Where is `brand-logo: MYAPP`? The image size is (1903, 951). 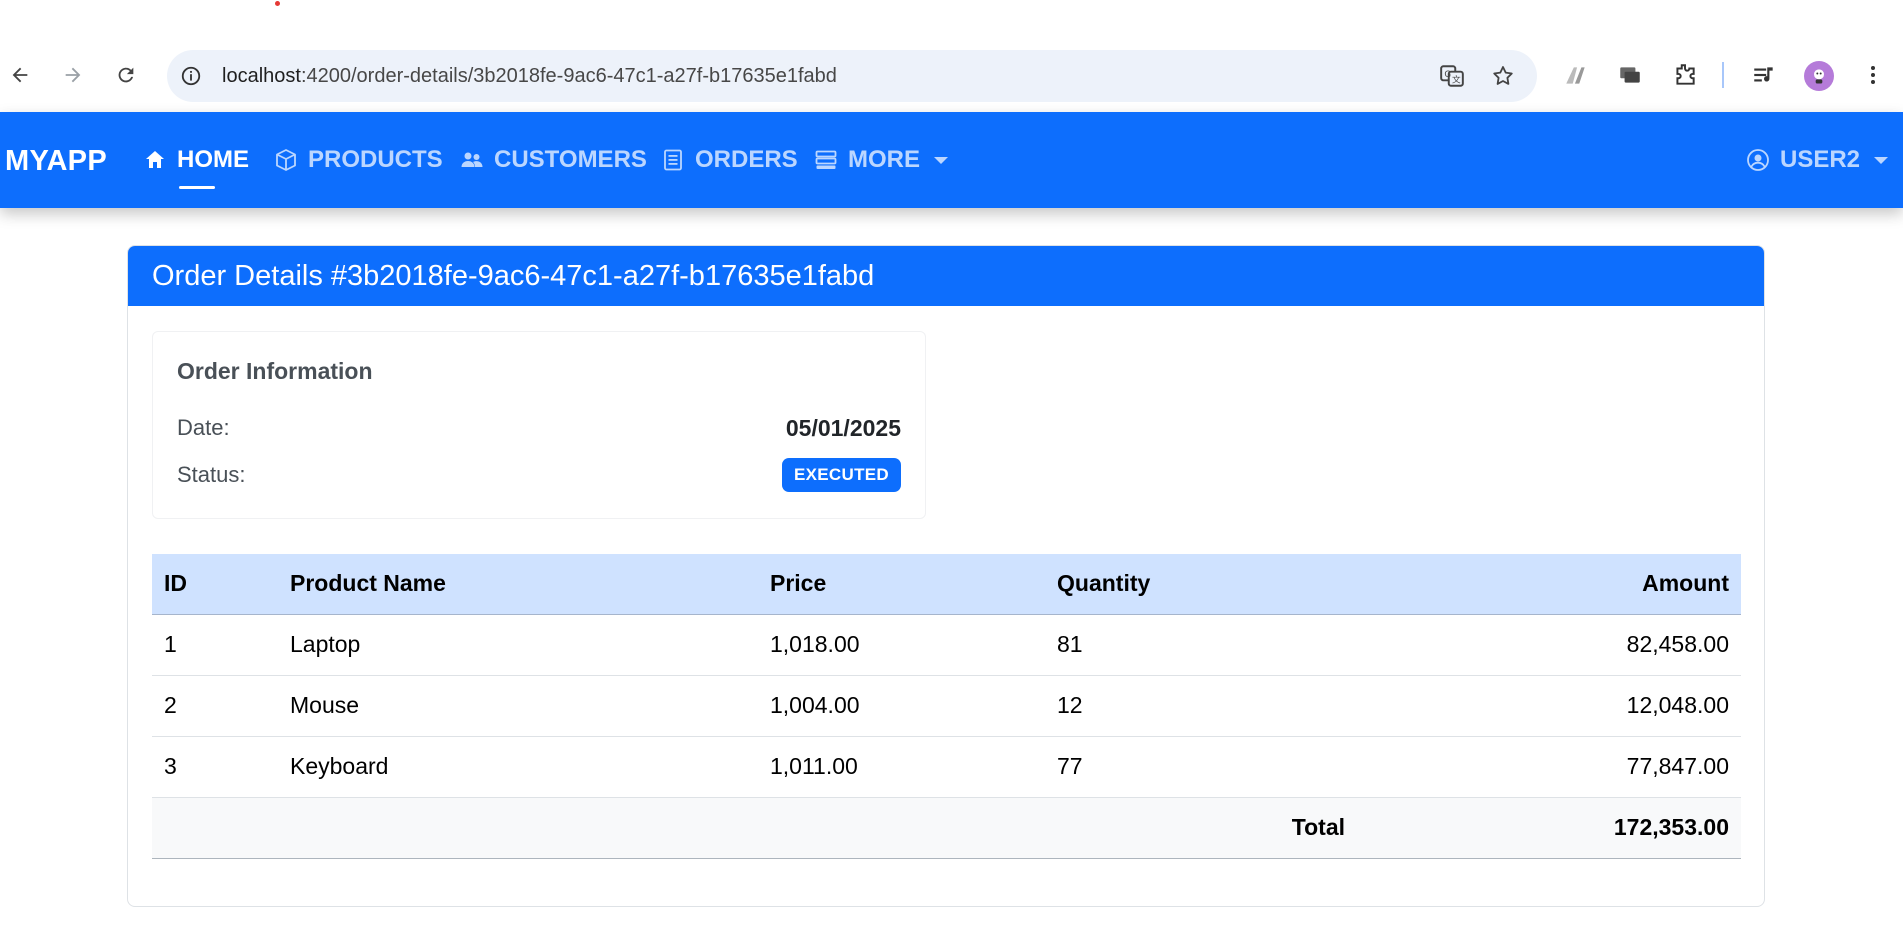 brand-logo: MYAPP is located at coordinates (56, 161).